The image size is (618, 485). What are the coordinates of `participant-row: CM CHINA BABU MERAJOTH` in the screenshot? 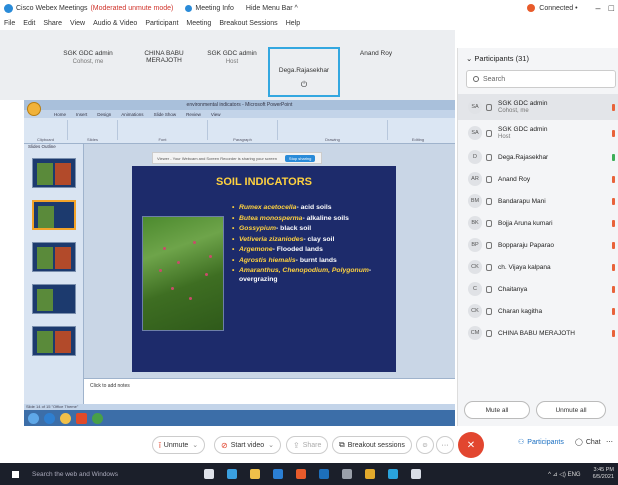 It's located at (538, 333).